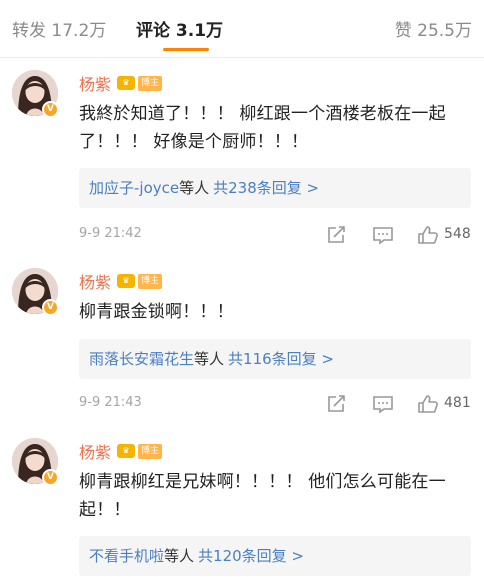 The width and height of the screenshot is (484, 577). What do you see at coordinates (110, 233) in the screenshot?
I see `comment-date: 9-9 21:42` at bounding box center [110, 233].